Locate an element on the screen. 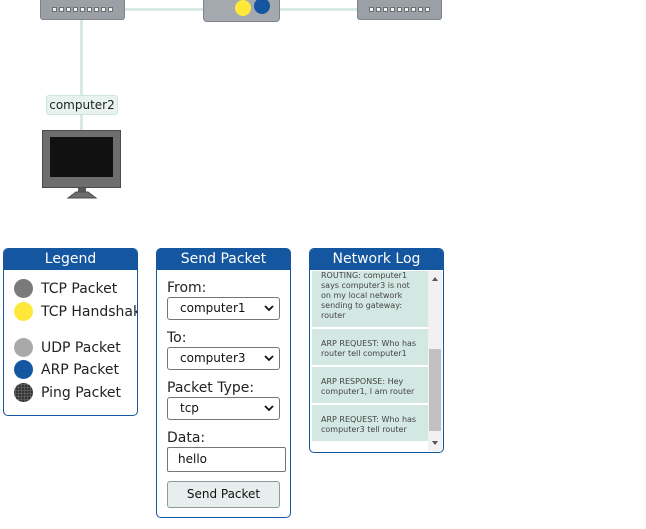  from-select: computer1 is located at coordinates (223, 308).